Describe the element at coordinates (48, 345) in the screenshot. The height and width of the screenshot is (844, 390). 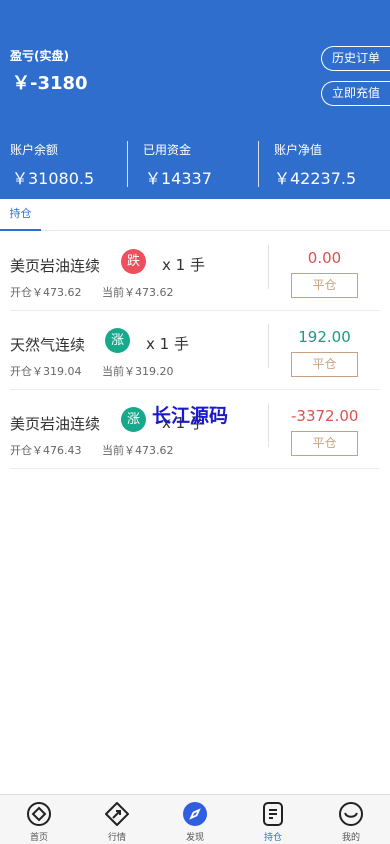
I see `position-name: 天然气连续` at that location.